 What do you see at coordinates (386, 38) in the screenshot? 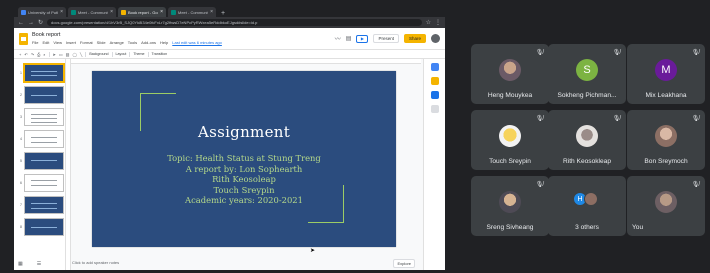
I see `present-button: Present` at bounding box center [386, 38].